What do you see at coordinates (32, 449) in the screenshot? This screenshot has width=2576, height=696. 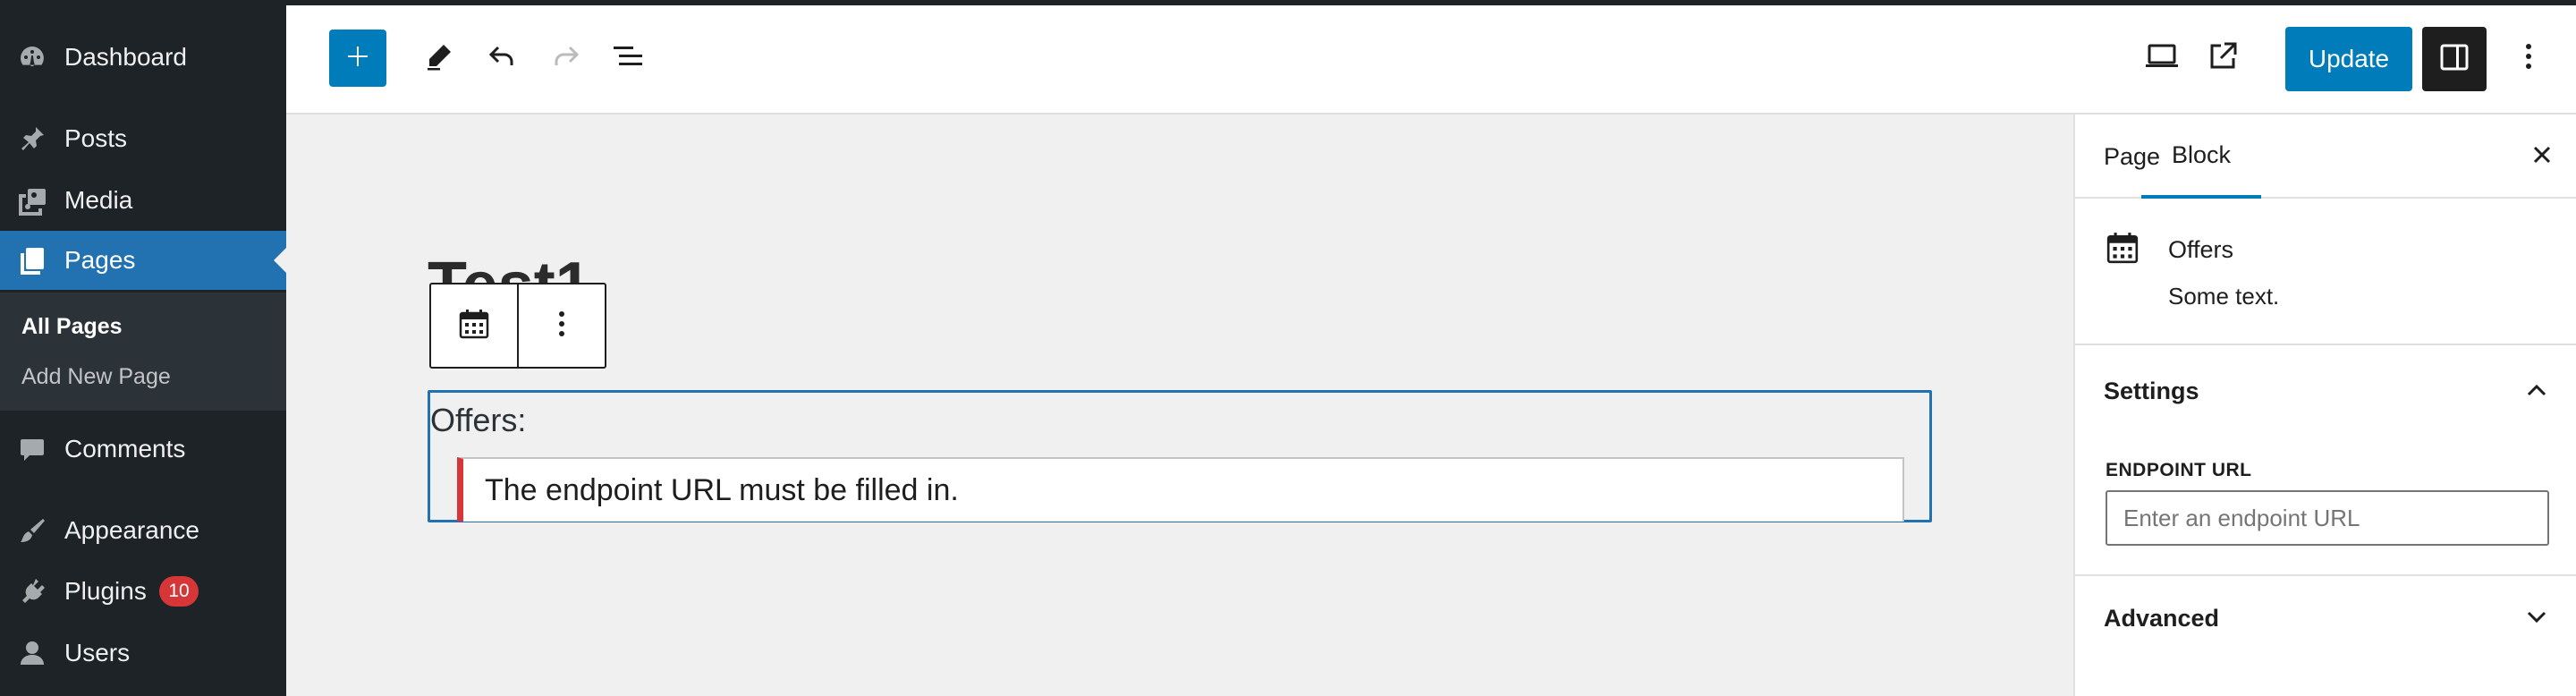 I see `comment-icon` at bounding box center [32, 449].